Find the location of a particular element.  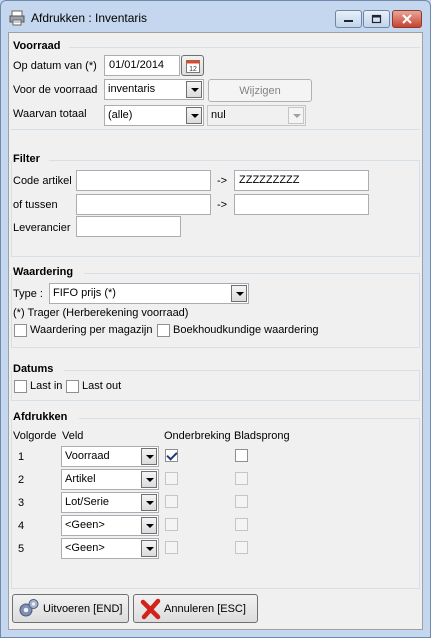

close-icon is located at coordinates (407, 19).